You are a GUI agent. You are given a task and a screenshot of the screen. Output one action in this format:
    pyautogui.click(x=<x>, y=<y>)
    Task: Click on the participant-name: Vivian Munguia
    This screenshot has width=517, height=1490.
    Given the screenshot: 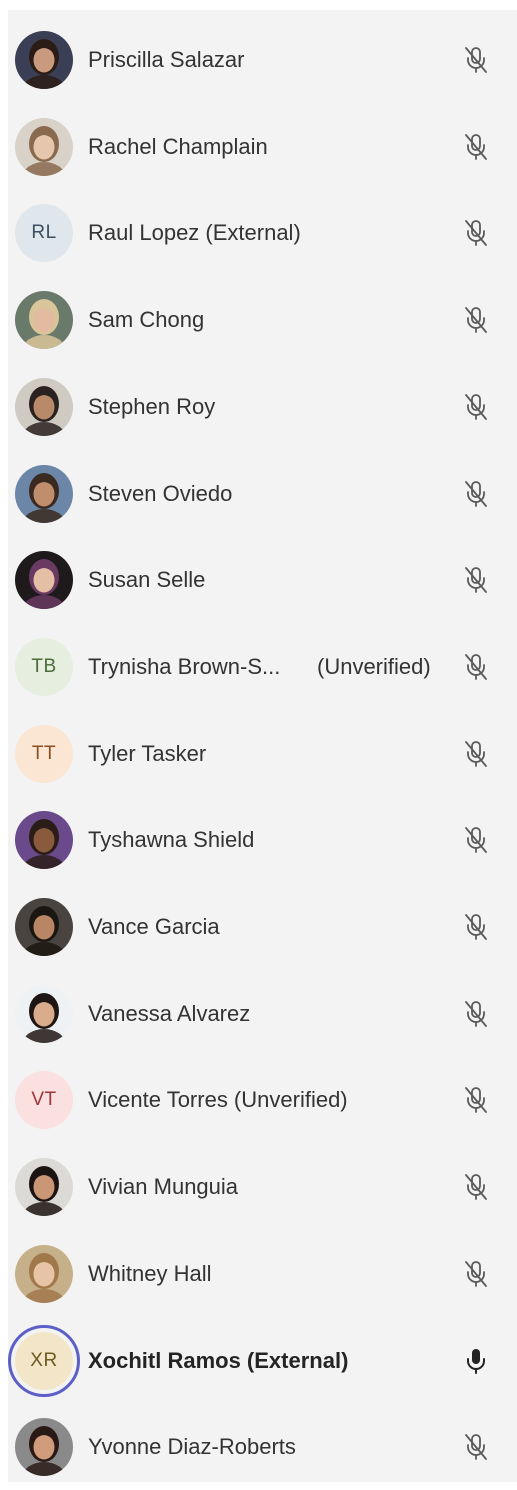 What is the action you would take?
    pyautogui.click(x=163, y=1187)
    